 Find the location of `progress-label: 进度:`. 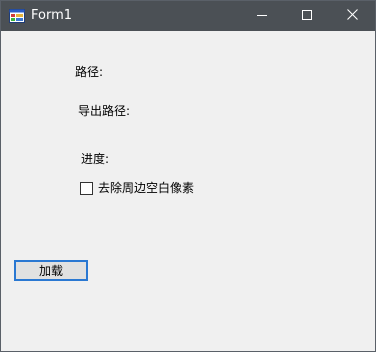

progress-label: 进度: is located at coordinates (95, 159).